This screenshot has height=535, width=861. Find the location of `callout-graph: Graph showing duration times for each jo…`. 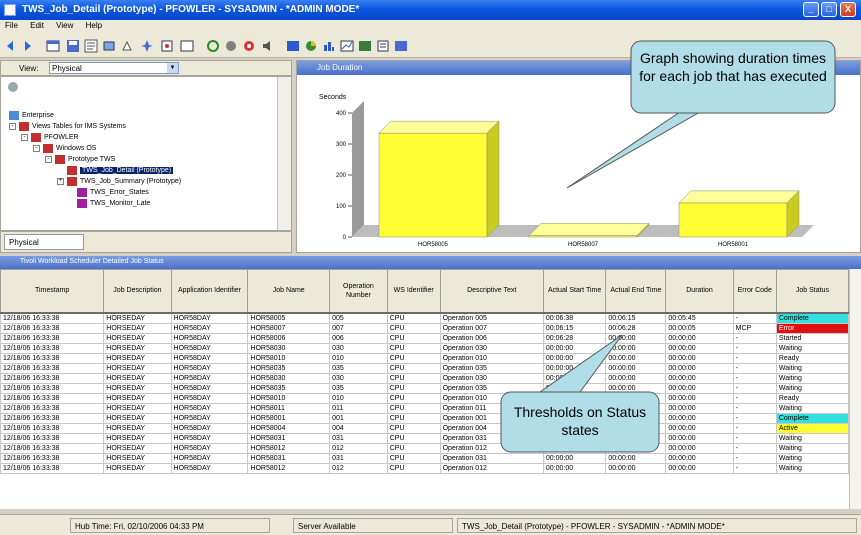

callout-graph: Graph showing duration times for each jo… is located at coordinates (733, 77).